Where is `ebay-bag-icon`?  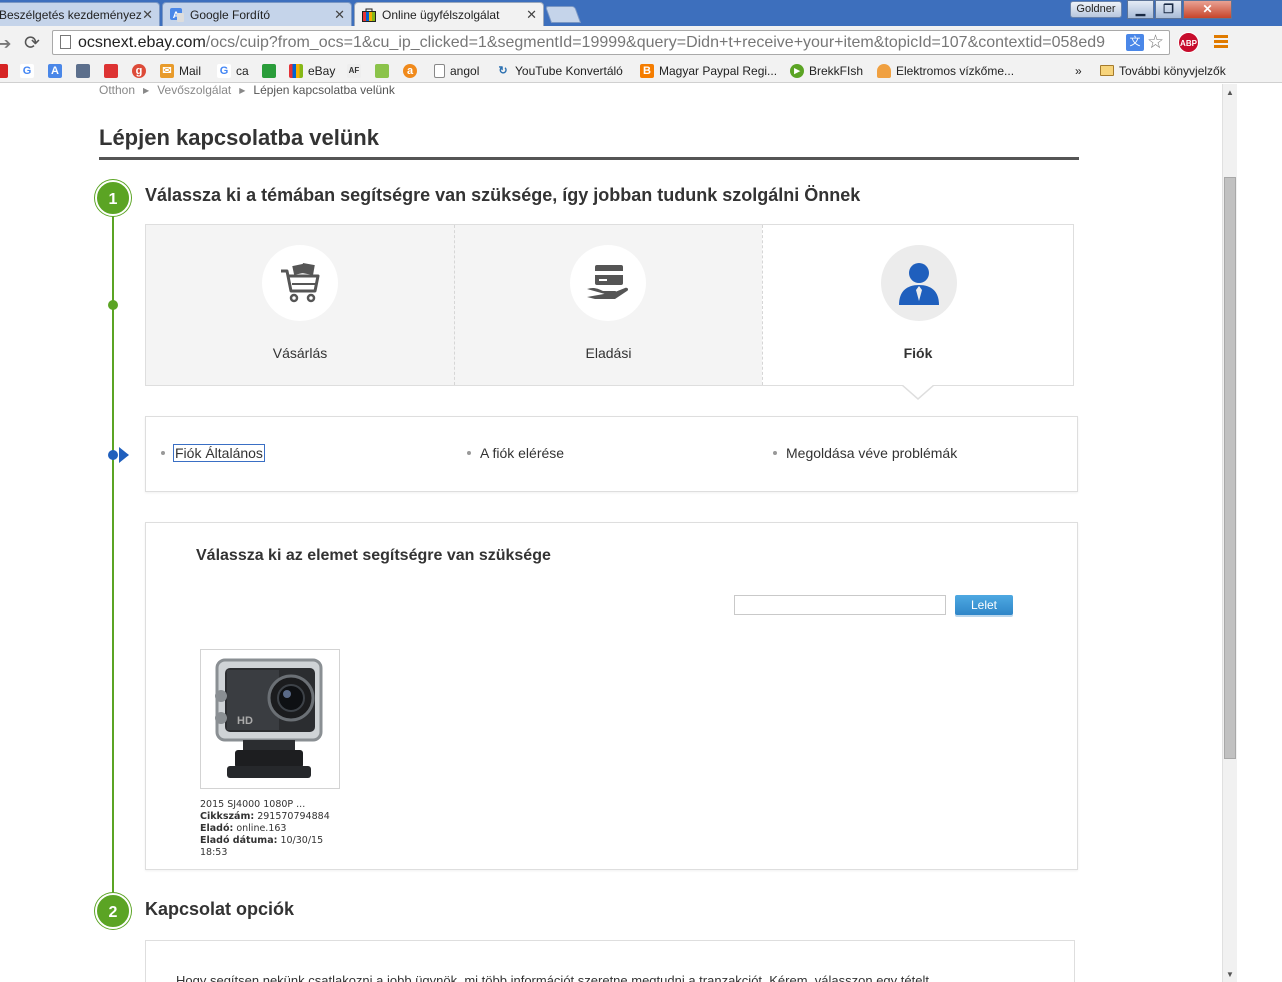
ebay-bag-icon is located at coordinates (296, 70).